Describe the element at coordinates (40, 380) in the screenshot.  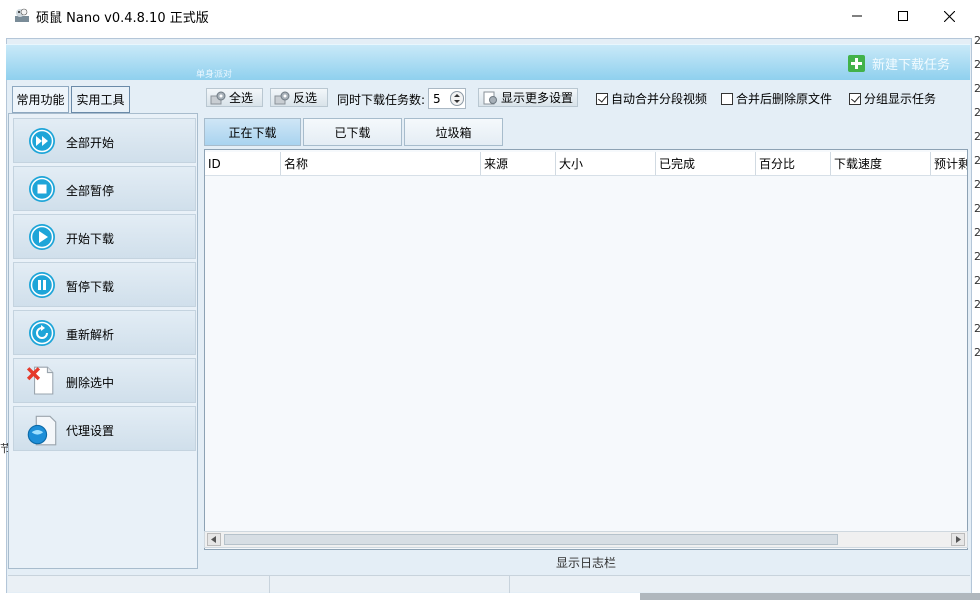
I see `delete-icon` at that location.